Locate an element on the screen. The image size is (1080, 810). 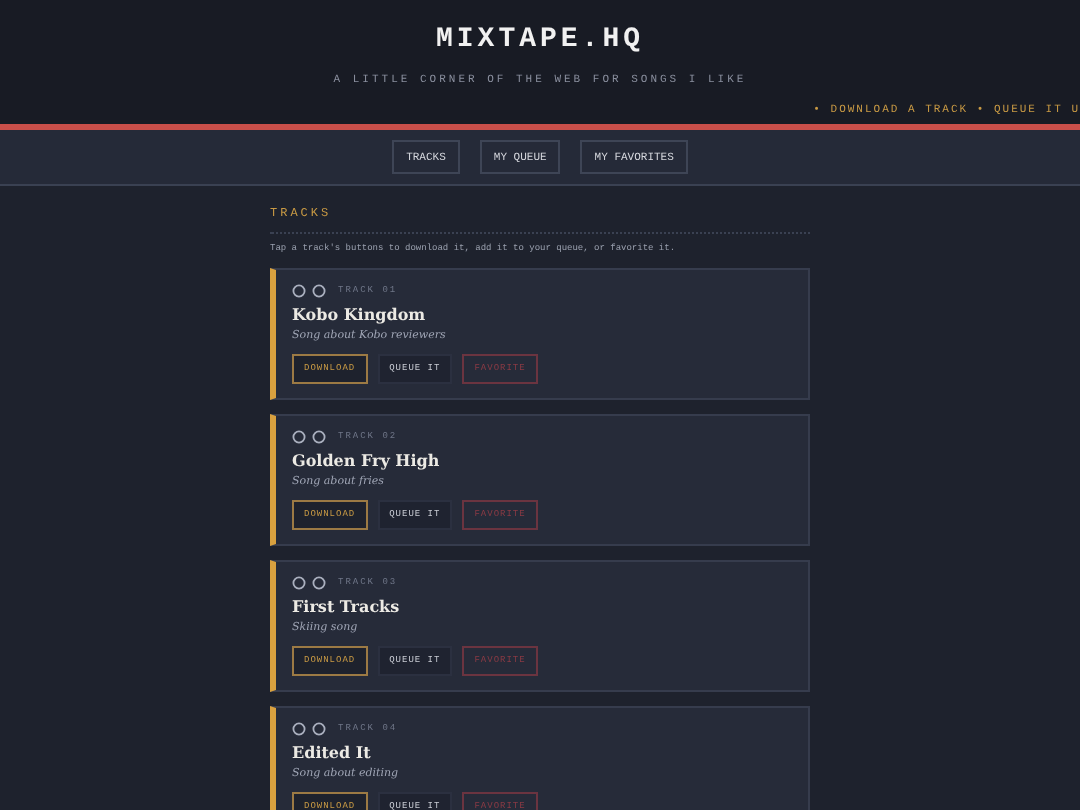
track-title: Golden Fry High is located at coordinates (367, 460).